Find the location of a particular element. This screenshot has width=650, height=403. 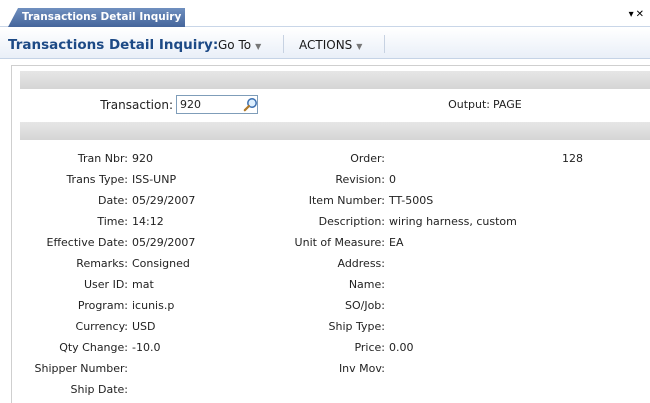

name-label: Name: is located at coordinates (366, 284).